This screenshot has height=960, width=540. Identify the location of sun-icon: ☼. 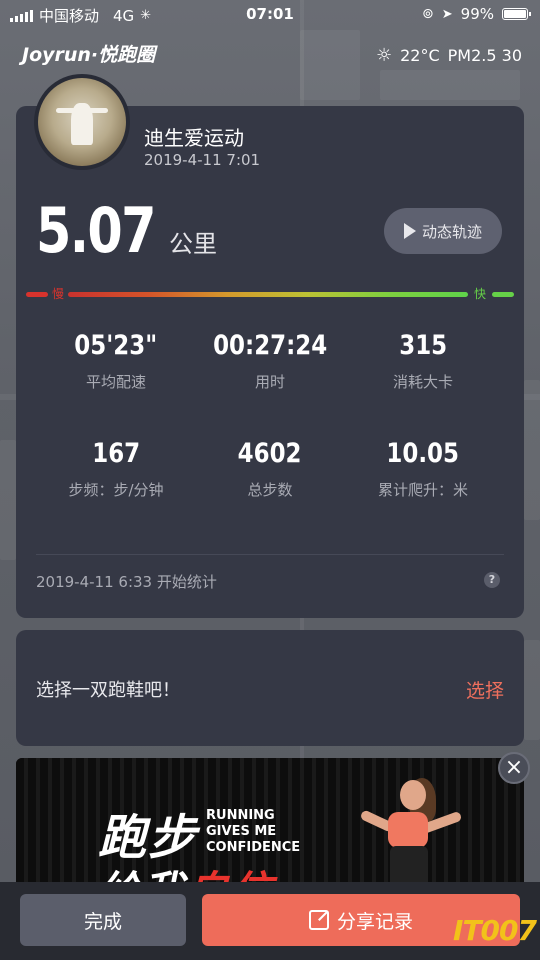
(384, 55).